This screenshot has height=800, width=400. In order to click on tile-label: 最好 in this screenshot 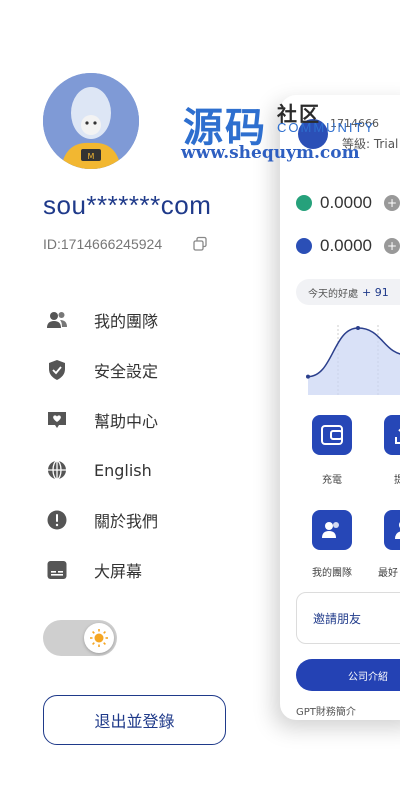, I will do `click(388, 573)`.